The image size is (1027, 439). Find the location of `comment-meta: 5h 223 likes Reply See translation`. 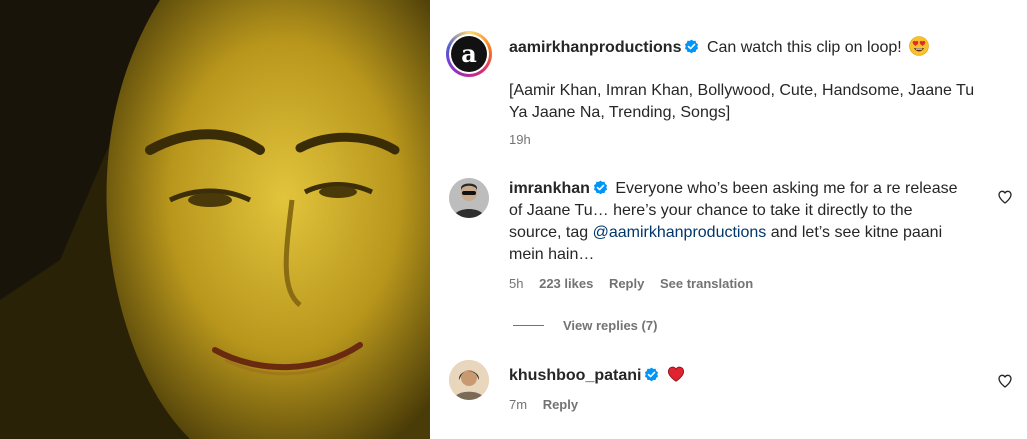

comment-meta: 5h 223 likes Reply See translation is located at coordinates (637, 284).